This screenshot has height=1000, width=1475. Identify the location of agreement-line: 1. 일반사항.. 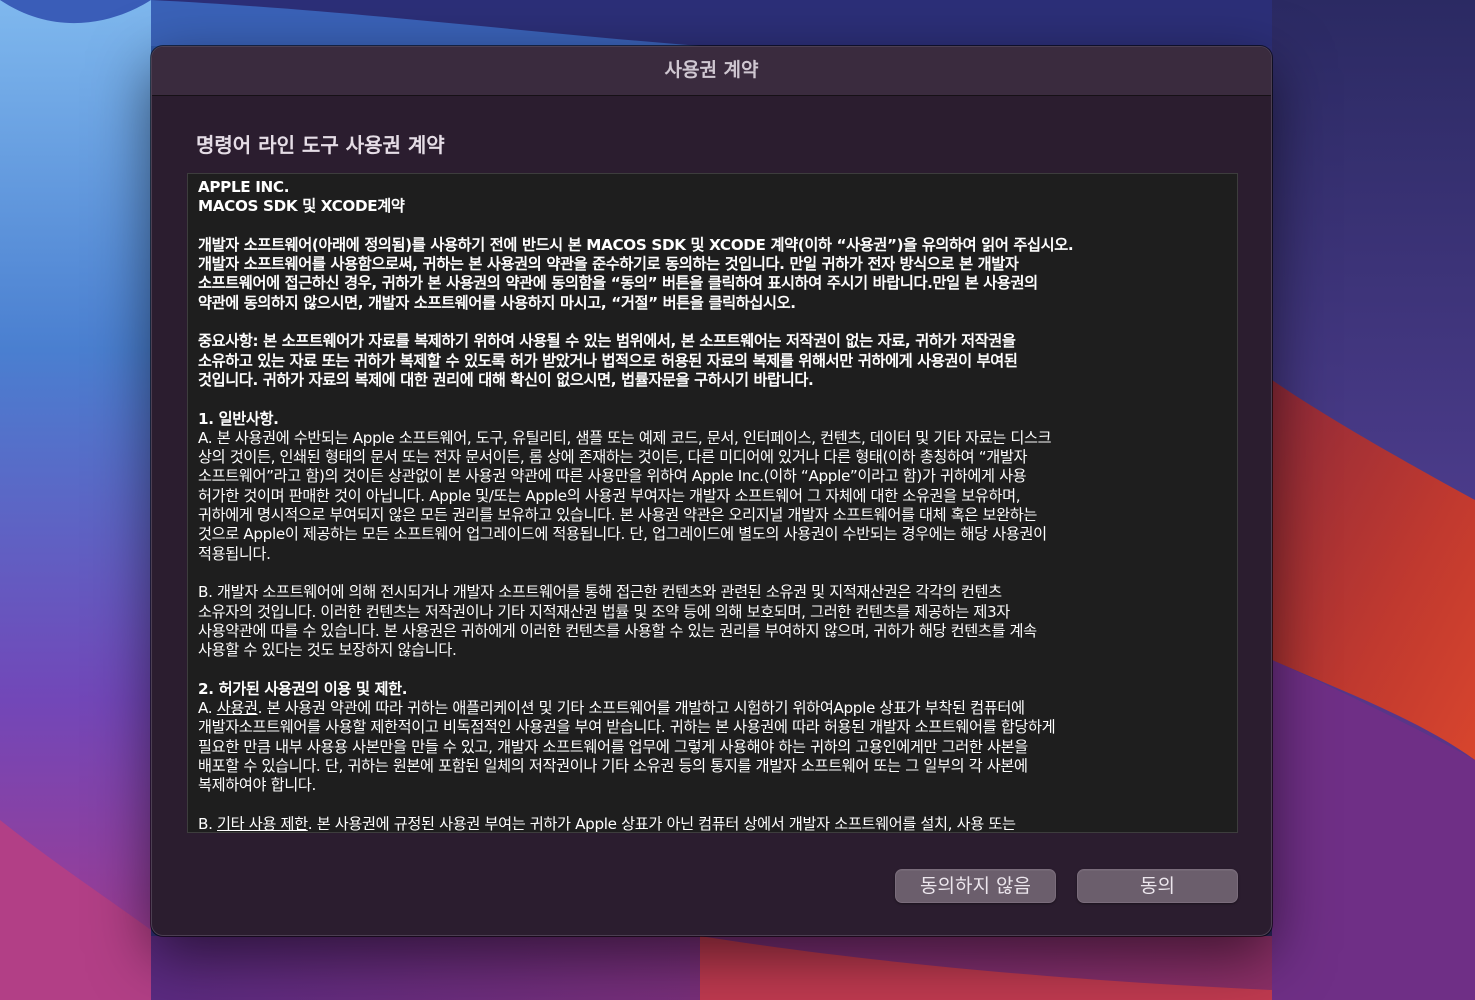
(238, 418).